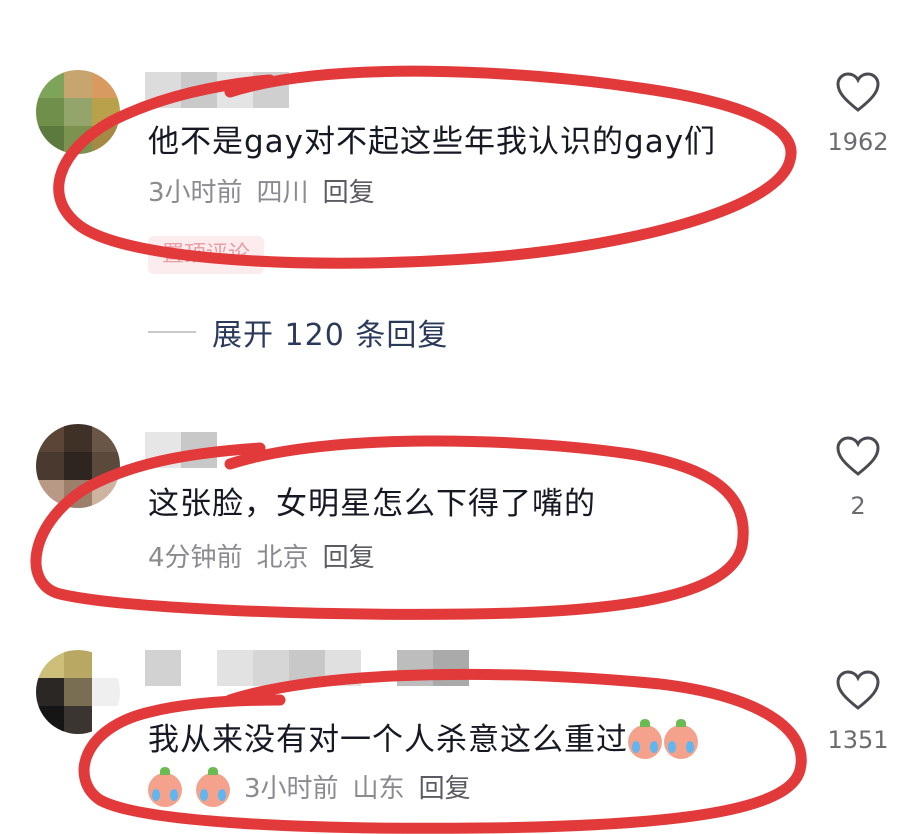 The image size is (922, 834). What do you see at coordinates (282, 558) in the screenshot?
I see `comment-location: 北京` at bounding box center [282, 558].